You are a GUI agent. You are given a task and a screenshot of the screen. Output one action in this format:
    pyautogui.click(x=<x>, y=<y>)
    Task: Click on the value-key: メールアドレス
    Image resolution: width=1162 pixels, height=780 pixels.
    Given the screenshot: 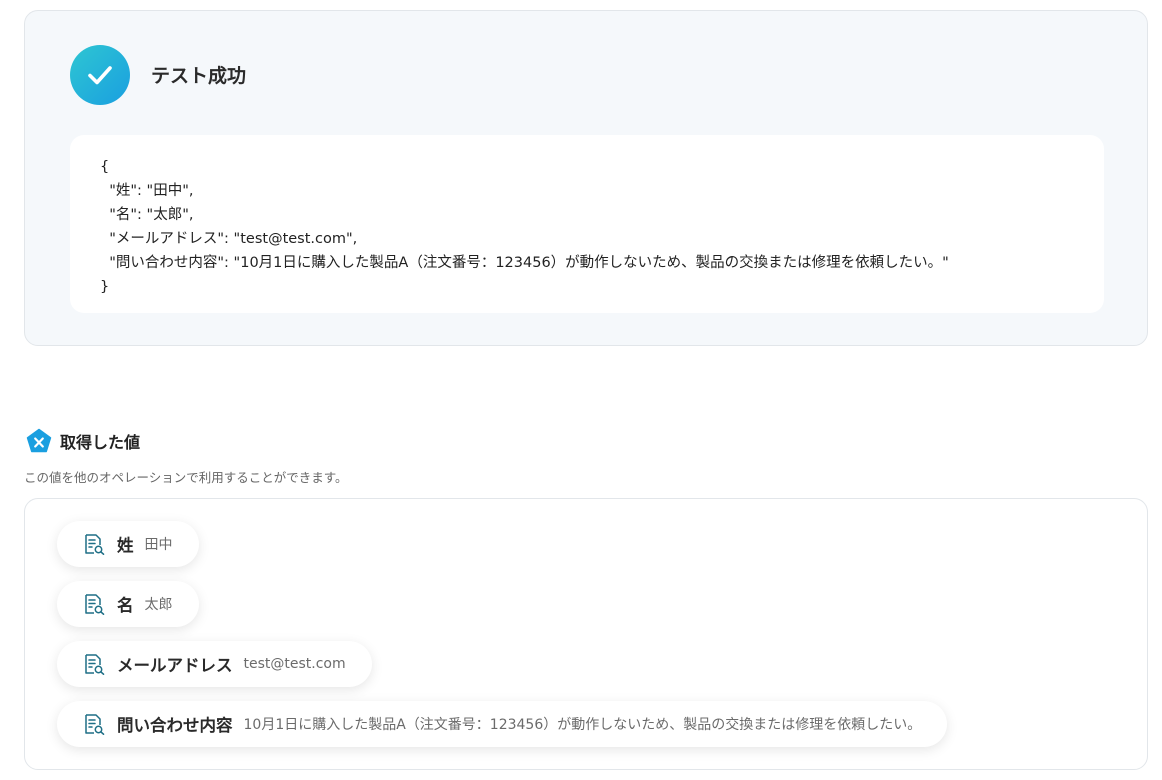 What is the action you would take?
    pyautogui.click(x=175, y=665)
    